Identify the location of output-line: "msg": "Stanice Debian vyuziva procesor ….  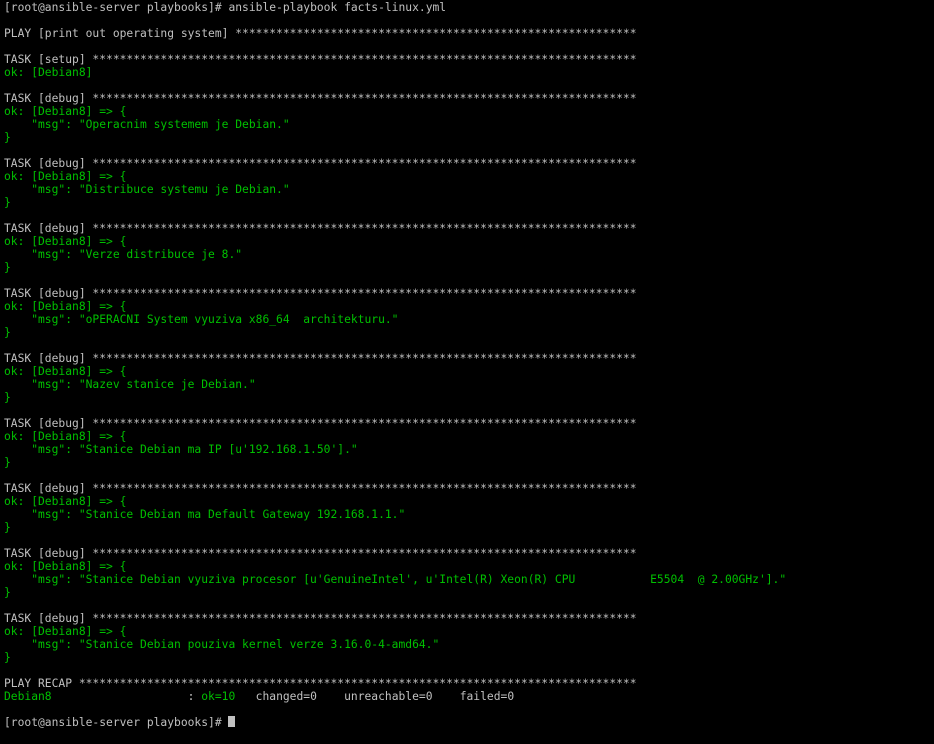
(469, 579).